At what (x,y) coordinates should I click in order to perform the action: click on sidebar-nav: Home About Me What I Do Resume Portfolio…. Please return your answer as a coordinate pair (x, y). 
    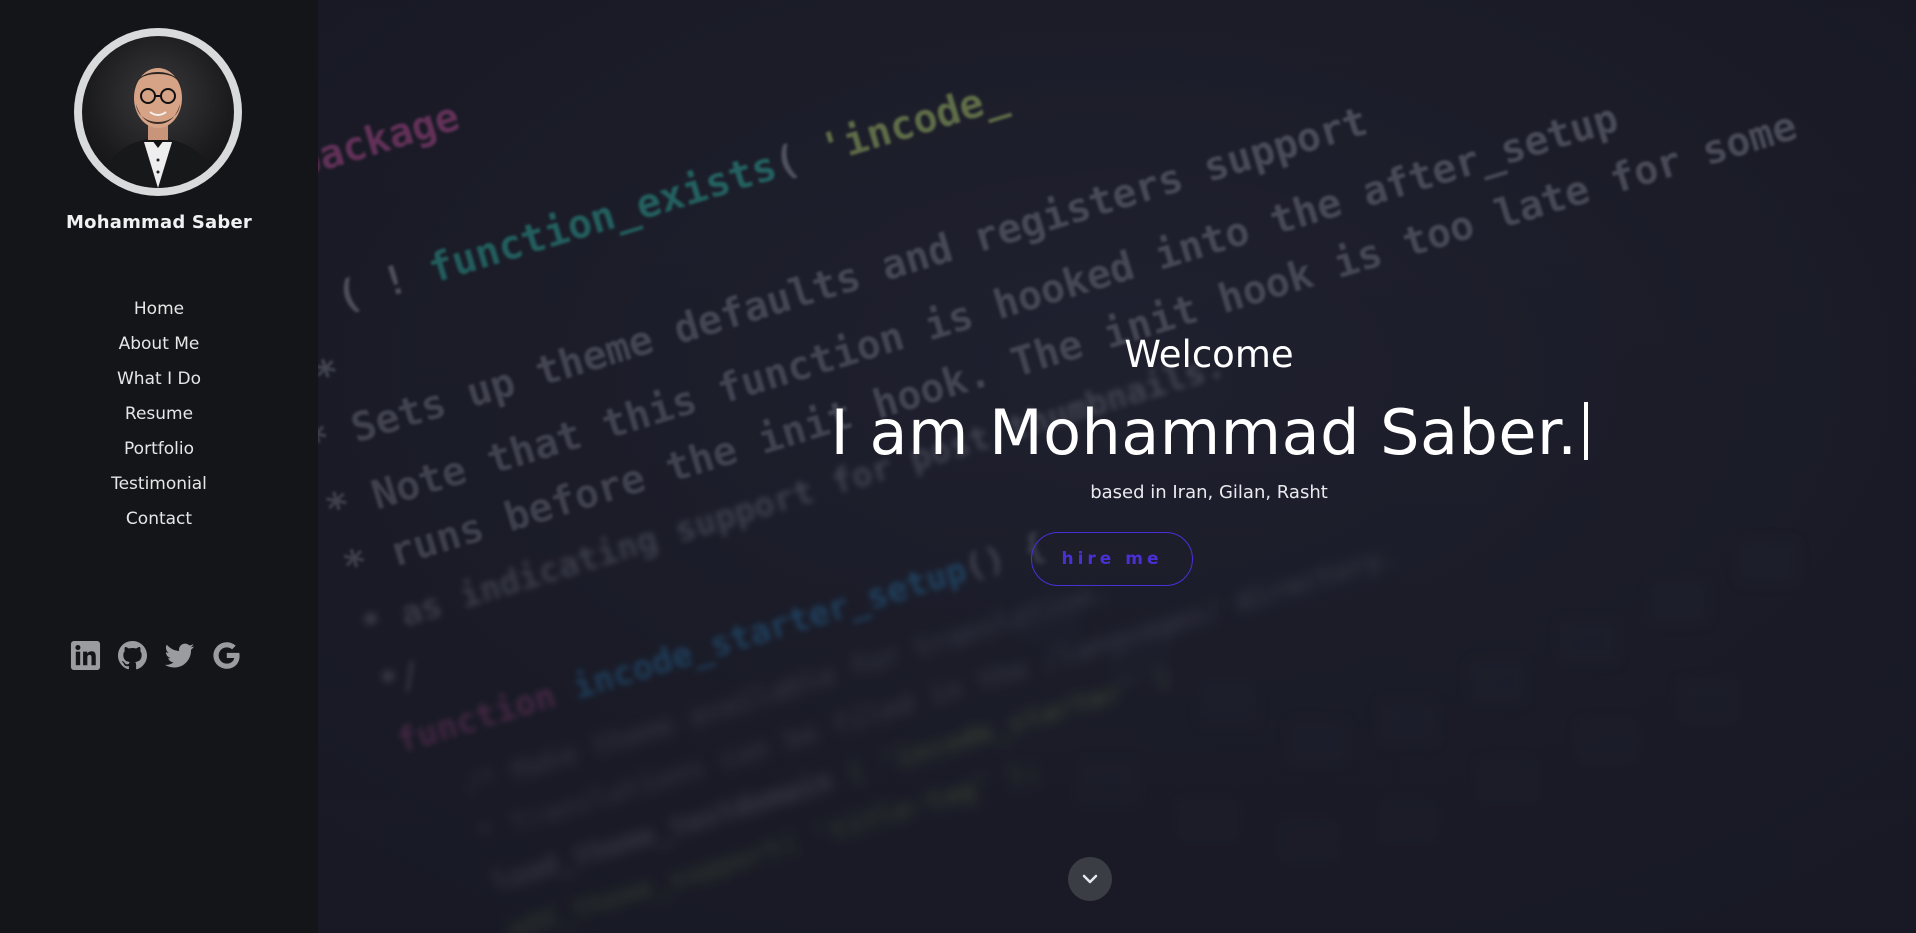
    Looking at the image, I should click on (159, 417).